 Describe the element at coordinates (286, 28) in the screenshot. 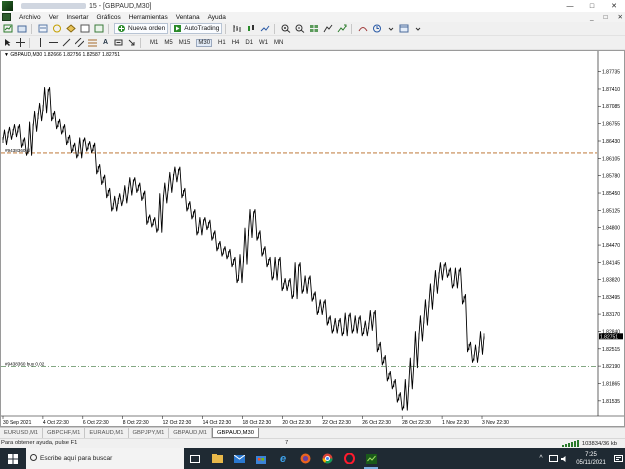

I see `zoom-in-icon` at that location.